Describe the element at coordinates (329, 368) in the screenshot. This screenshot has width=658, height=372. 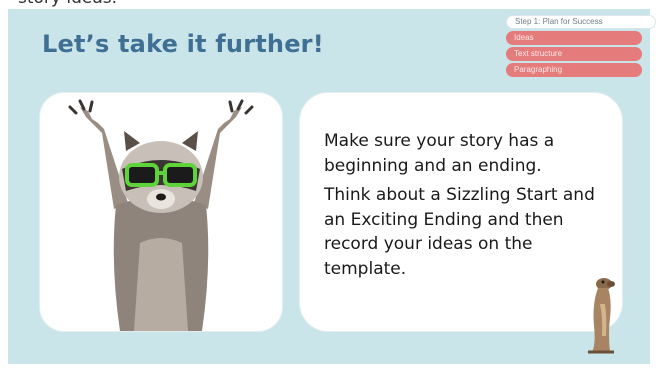
I see `bottom-strip` at that location.